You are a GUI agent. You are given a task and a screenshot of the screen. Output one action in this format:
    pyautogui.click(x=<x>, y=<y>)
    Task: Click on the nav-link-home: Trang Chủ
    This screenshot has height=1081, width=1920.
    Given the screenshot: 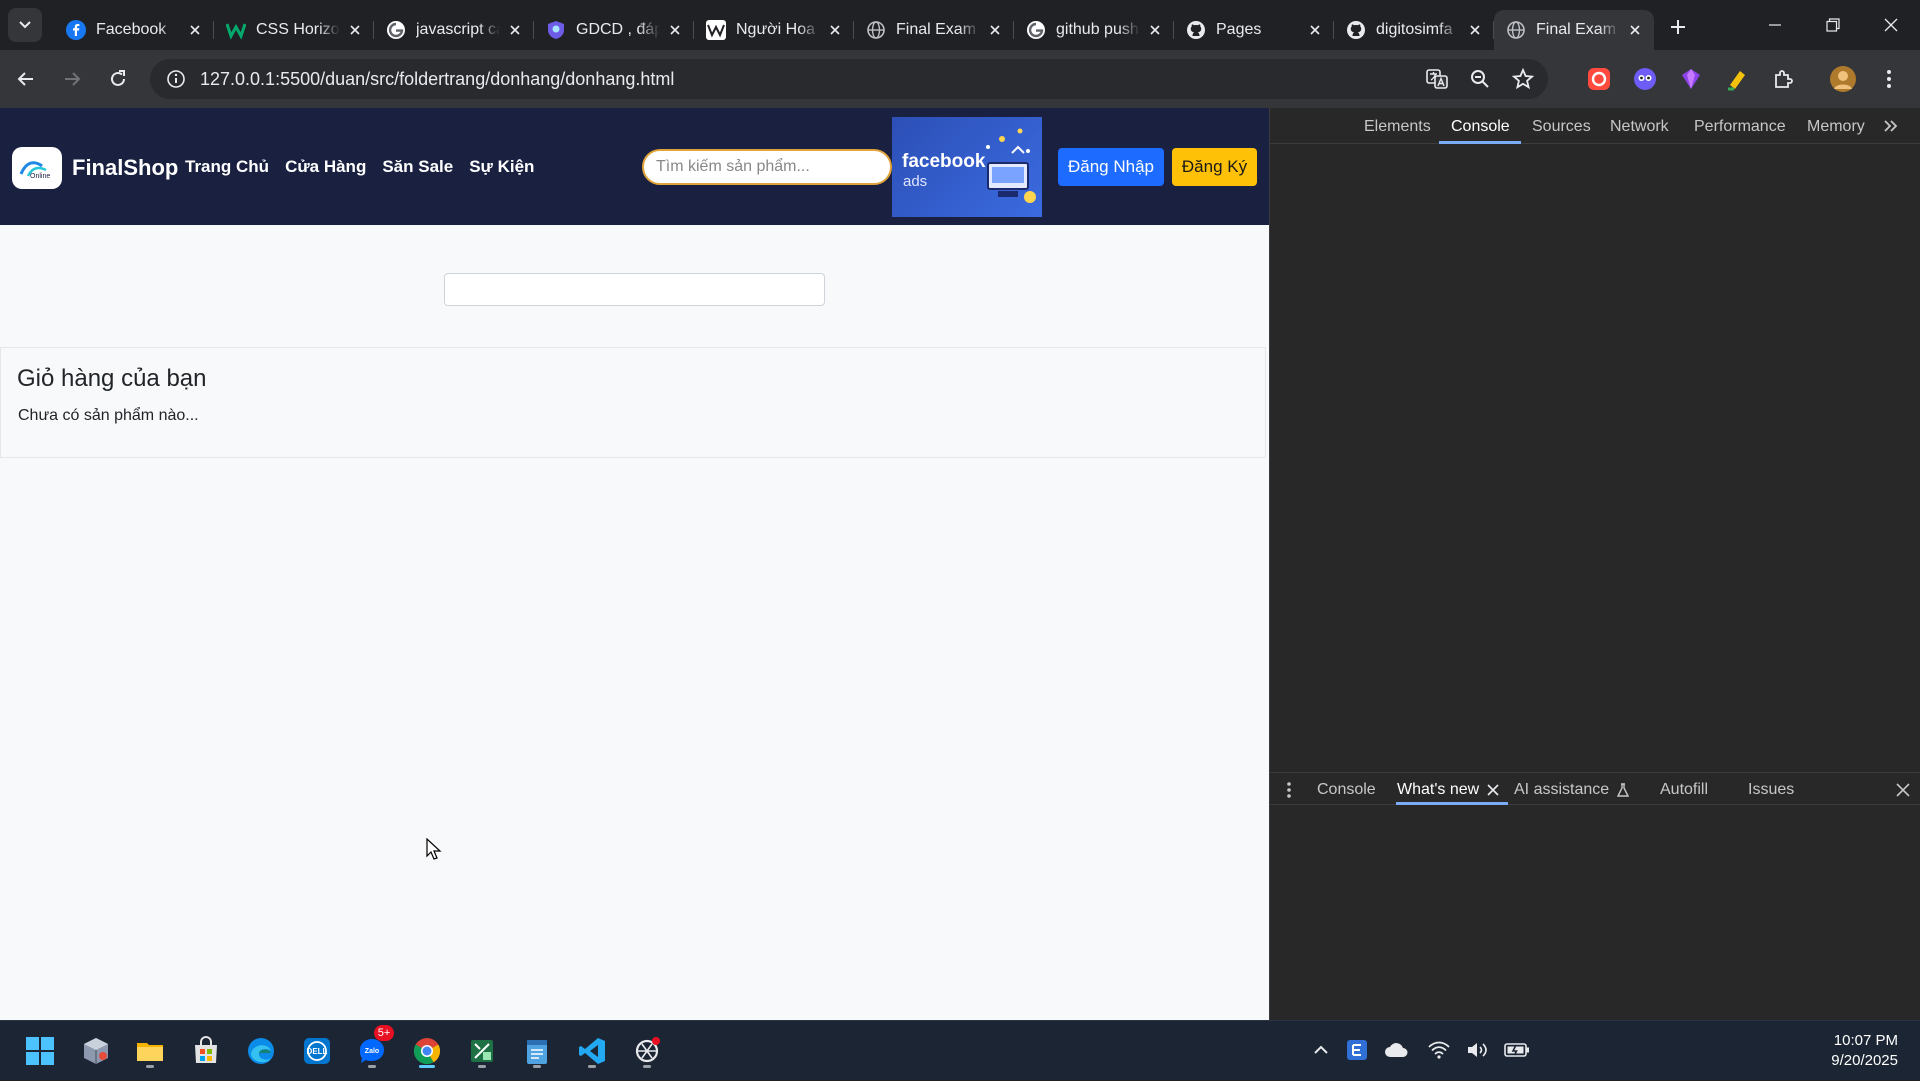 What is the action you would take?
    pyautogui.click(x=227, y=167)
    